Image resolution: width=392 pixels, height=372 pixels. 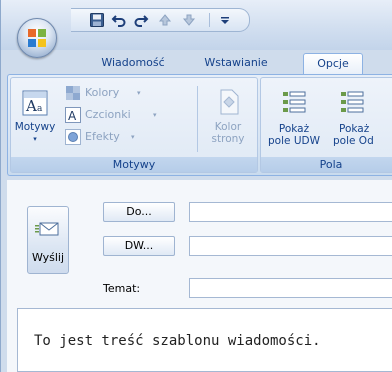 I want to click on show-from-icon, so click(x=352, y=102).